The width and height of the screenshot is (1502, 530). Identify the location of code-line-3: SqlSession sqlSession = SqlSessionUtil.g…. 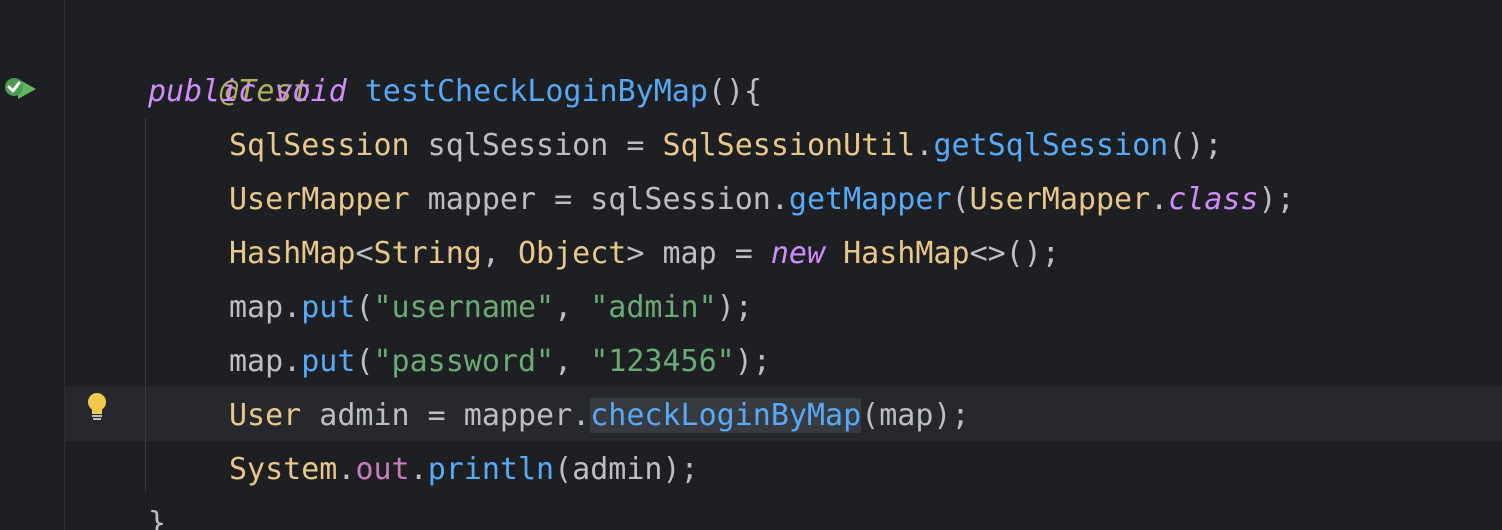
(725, 146).